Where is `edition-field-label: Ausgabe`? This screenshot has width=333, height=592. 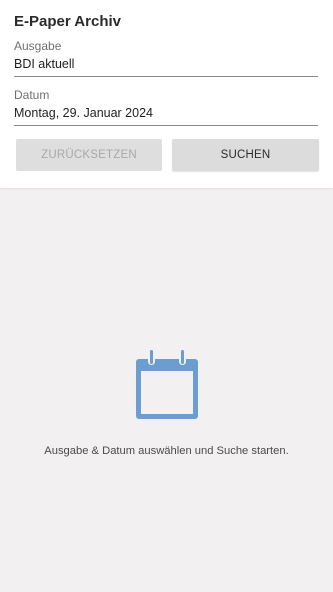
edition-field-label: Ausgabe is located at coordinates (38, 46).